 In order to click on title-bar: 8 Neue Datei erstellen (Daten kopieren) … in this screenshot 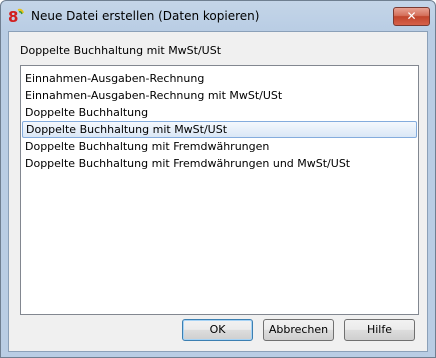, I will do `click(218, 16)`.